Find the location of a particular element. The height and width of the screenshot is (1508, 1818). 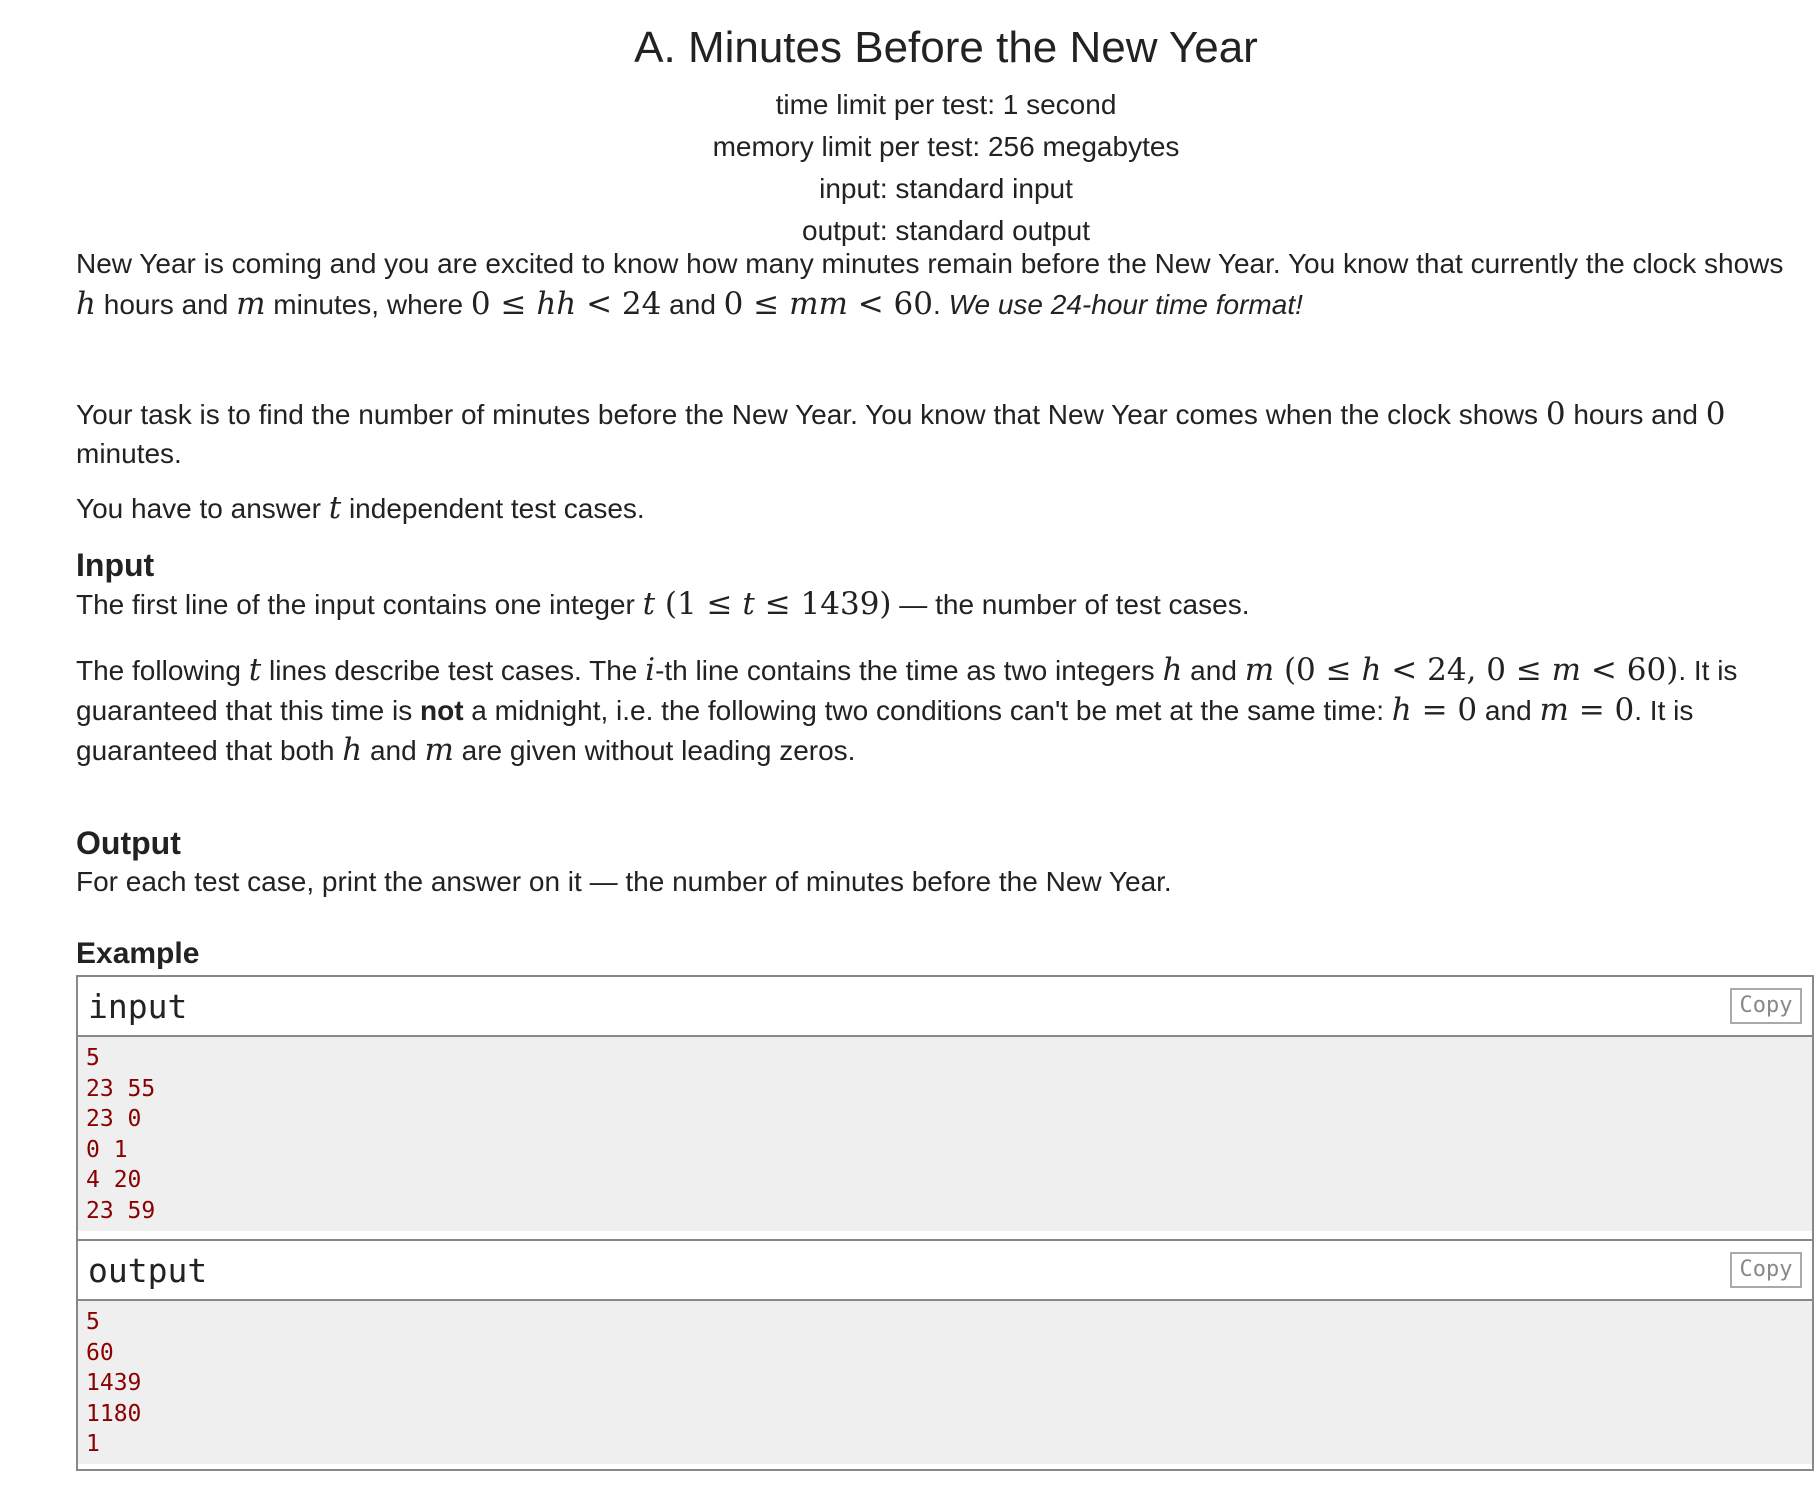

copy-output-button: Copy is located at coordinates (1766, 1270).